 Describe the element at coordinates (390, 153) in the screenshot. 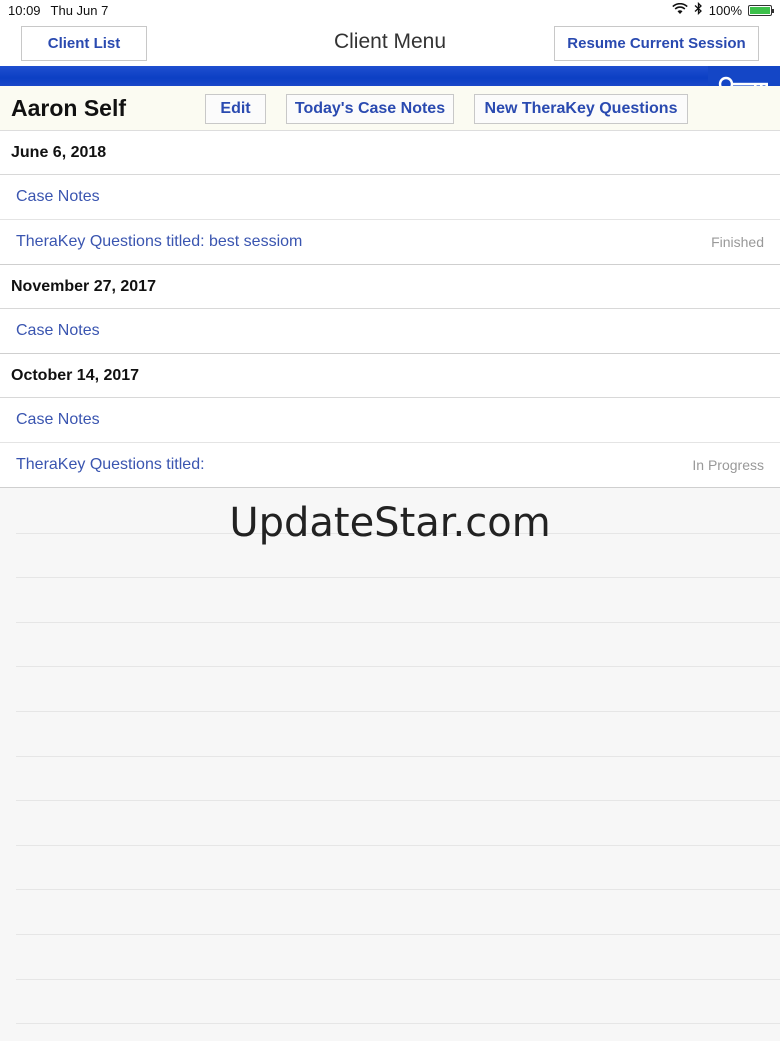

I see `session-date: June 6, 2018` at that location.